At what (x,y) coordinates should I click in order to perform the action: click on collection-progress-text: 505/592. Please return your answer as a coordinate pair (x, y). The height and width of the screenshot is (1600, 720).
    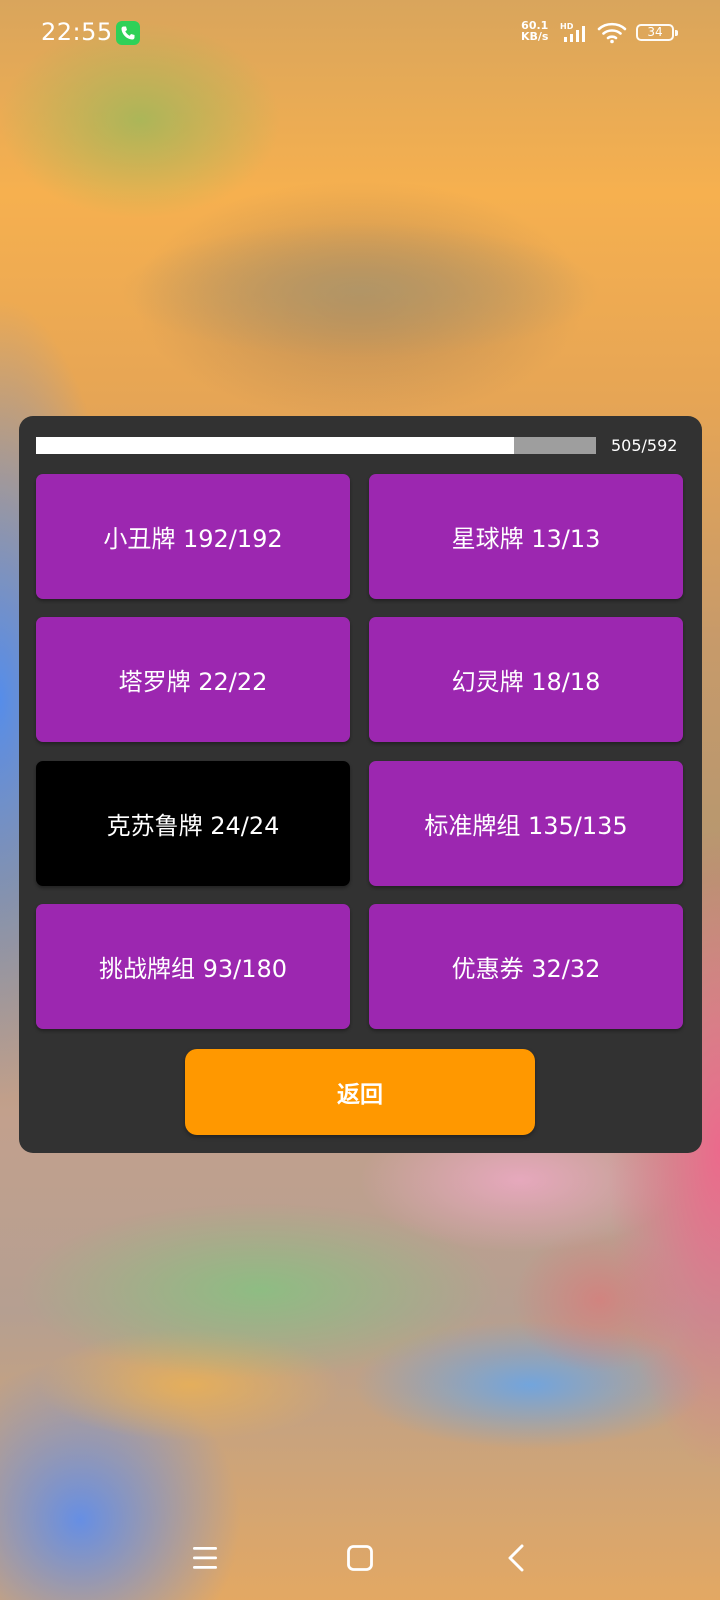
    Looking at the image, I should click on (644, 445).